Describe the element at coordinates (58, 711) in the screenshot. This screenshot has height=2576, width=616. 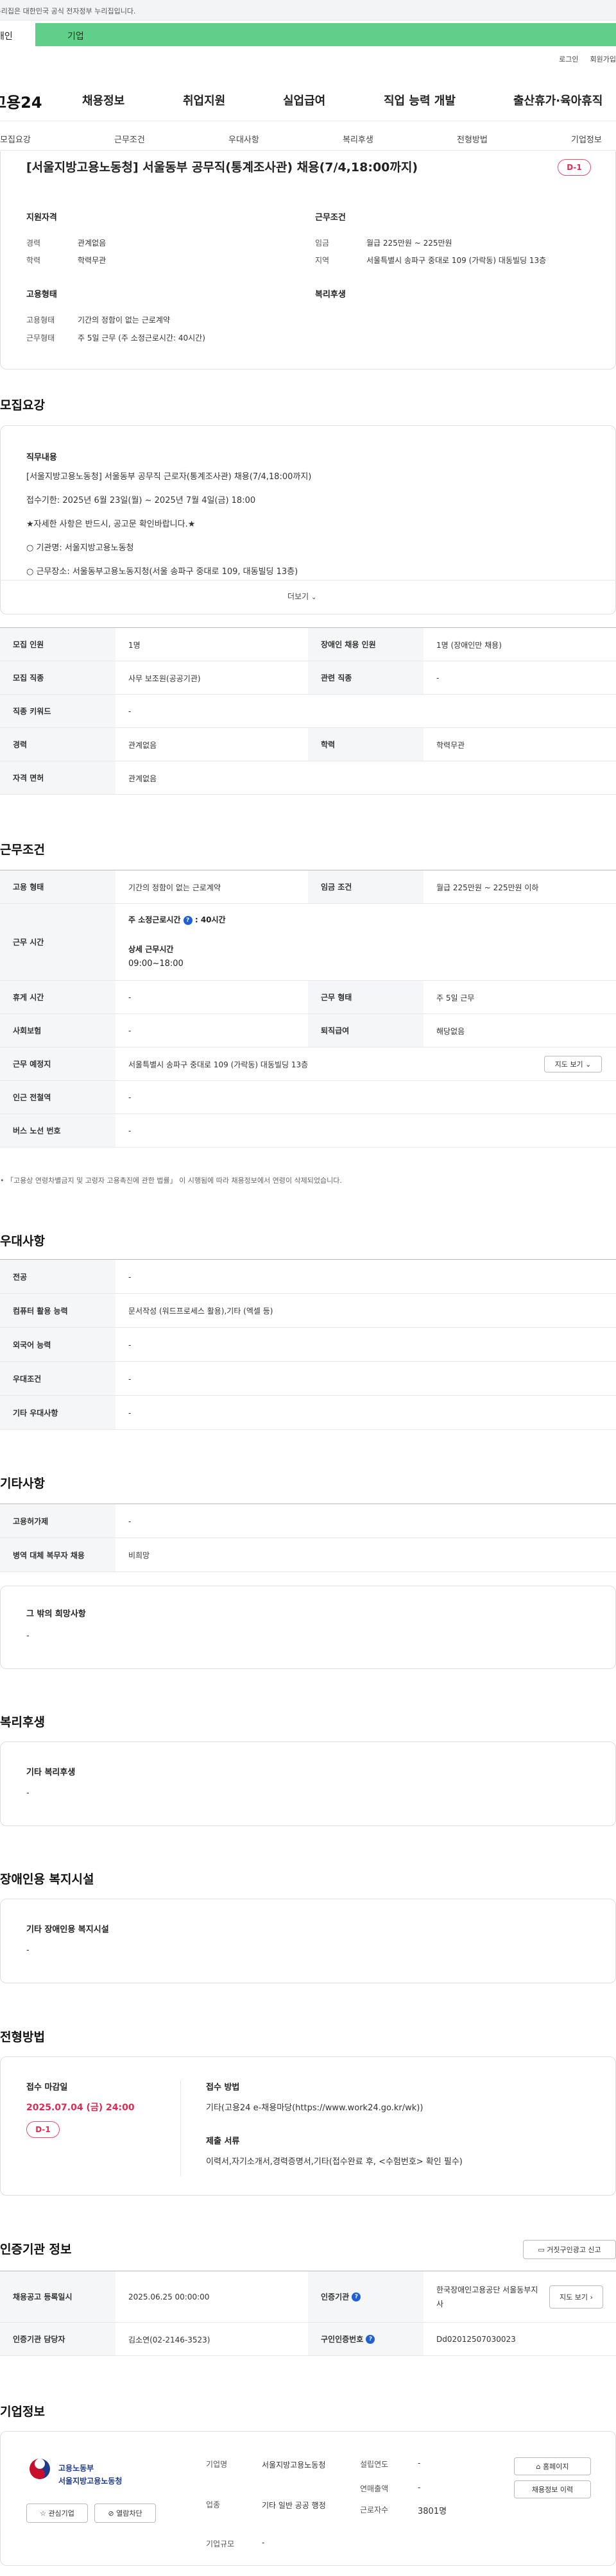
I see `th: 직종 키워드` at that location.